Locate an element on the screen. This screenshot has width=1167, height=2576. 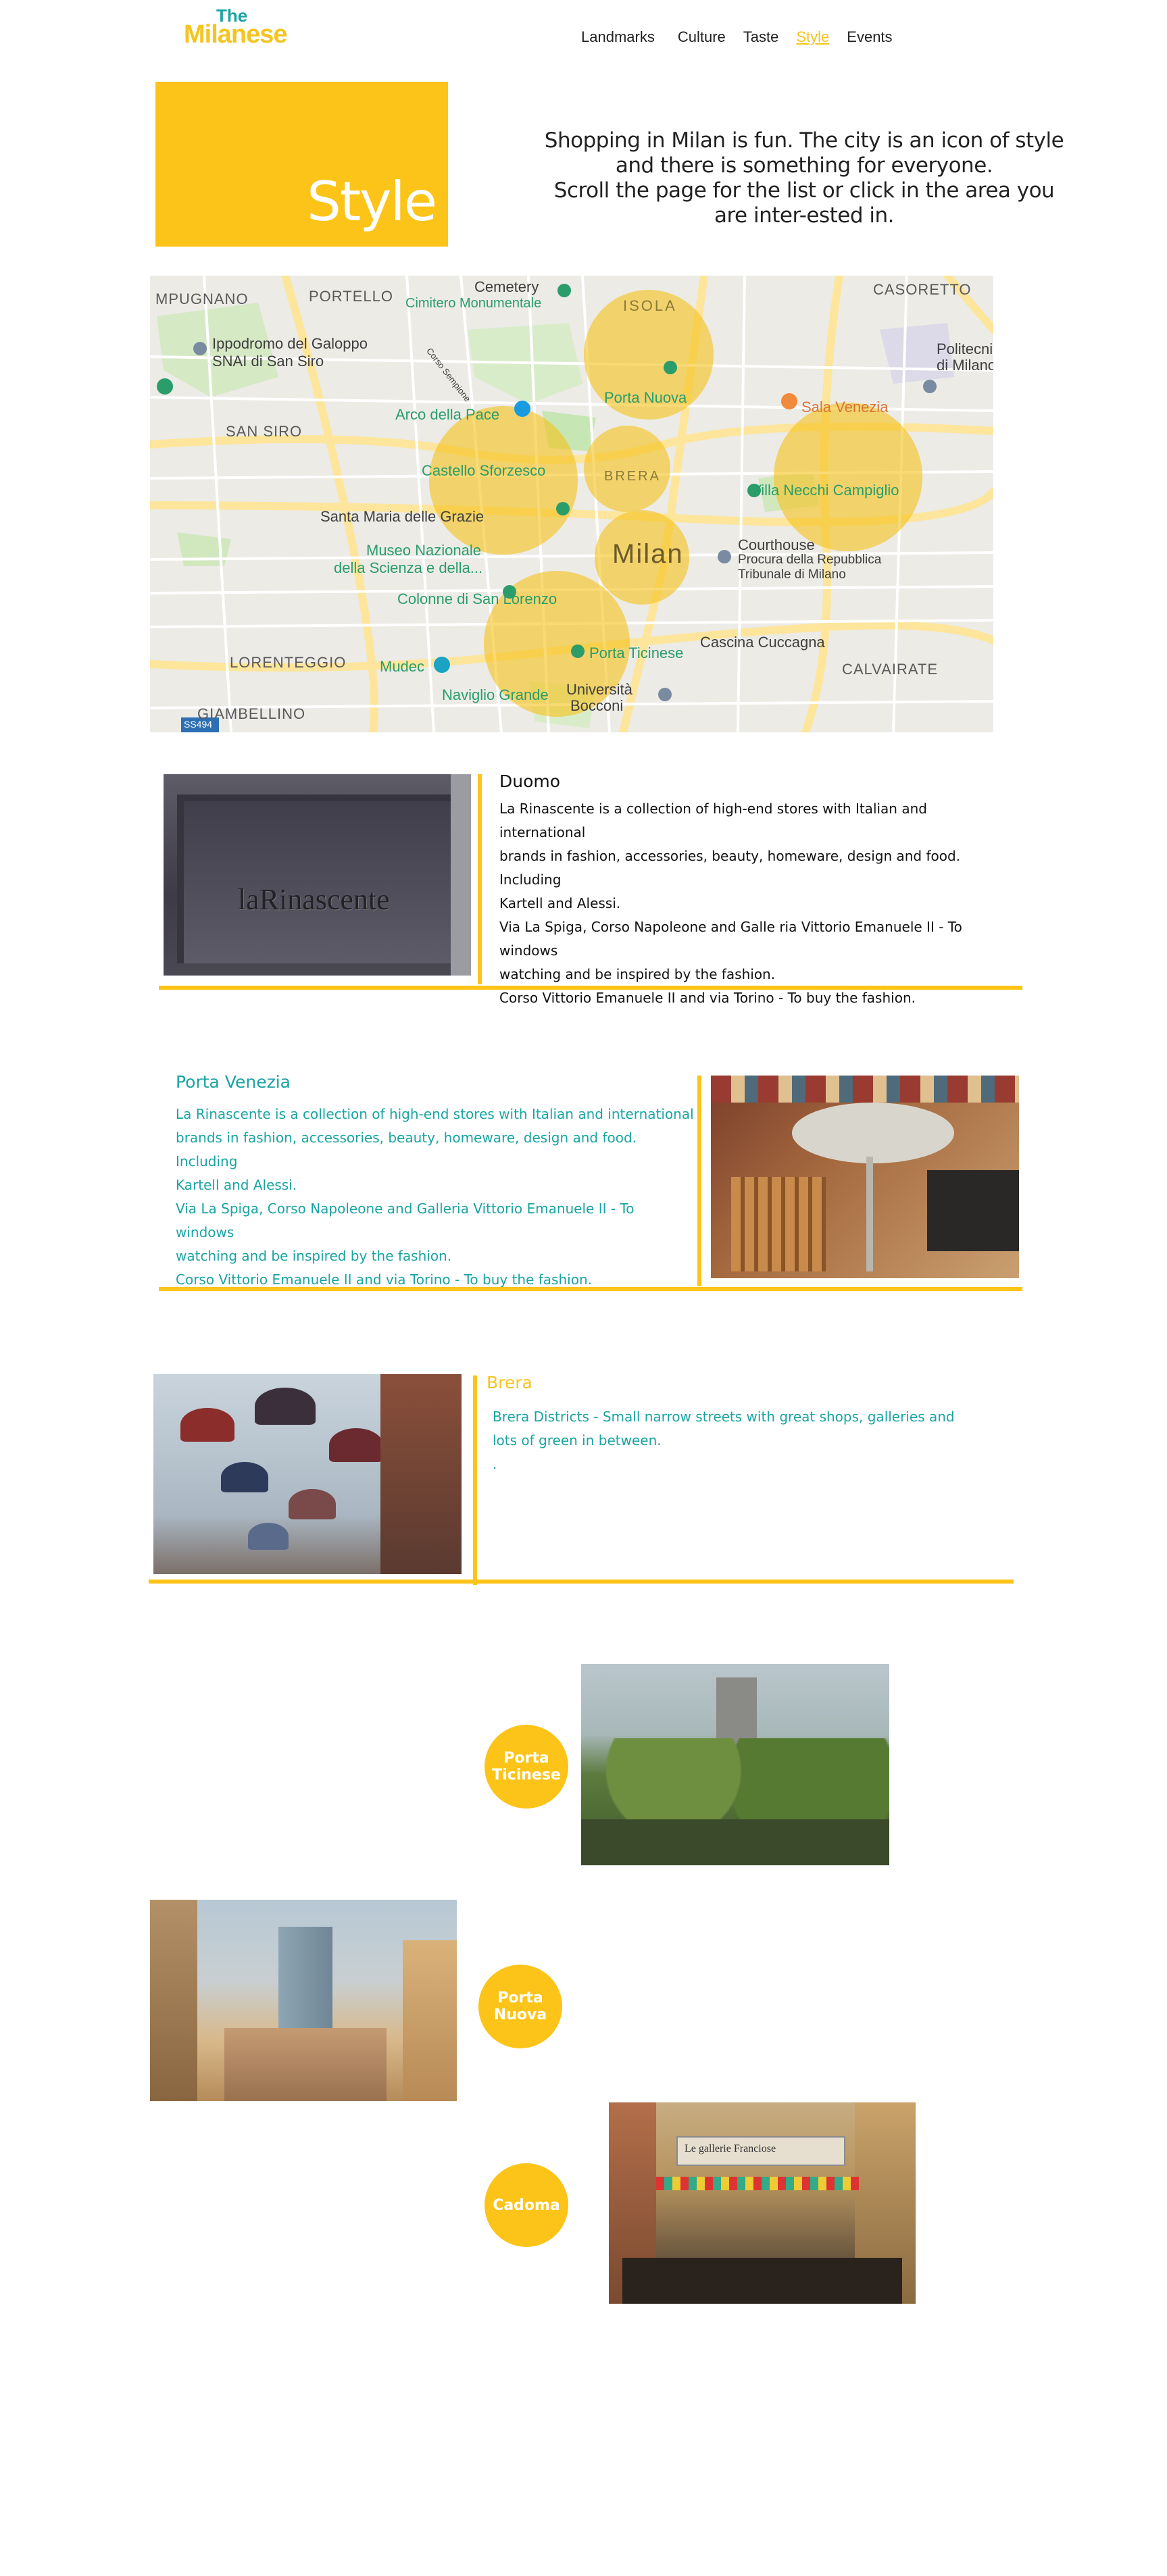
map-area-casoretto: CASORETTO is located at coordinates (923, 289).